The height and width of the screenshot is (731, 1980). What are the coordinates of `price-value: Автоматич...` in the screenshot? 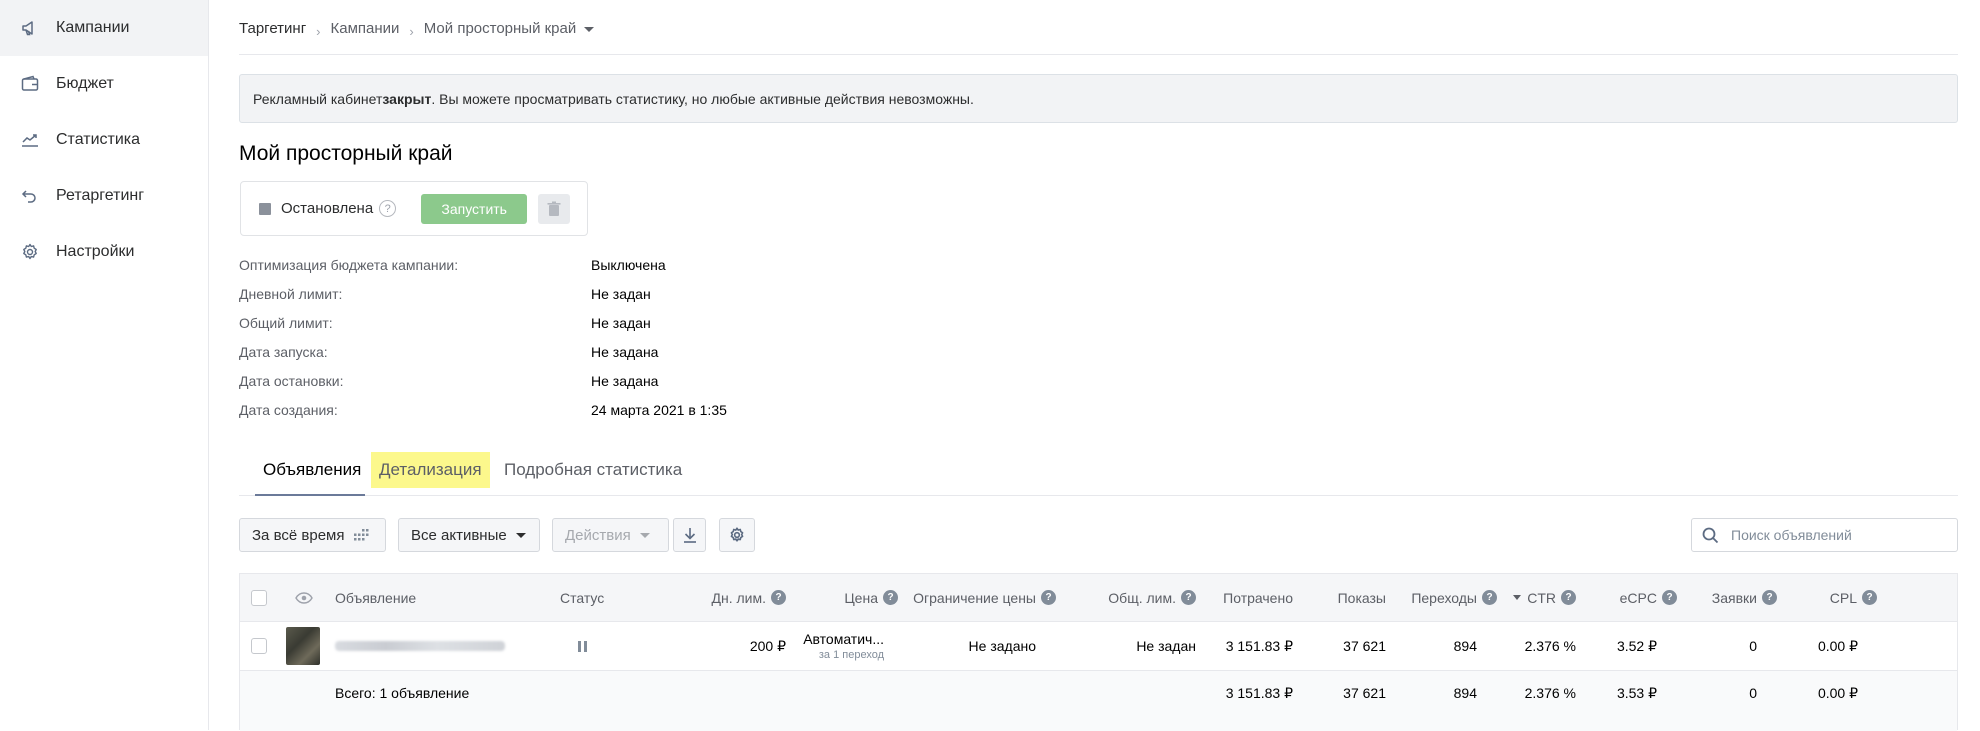 It's located at (843, 639).